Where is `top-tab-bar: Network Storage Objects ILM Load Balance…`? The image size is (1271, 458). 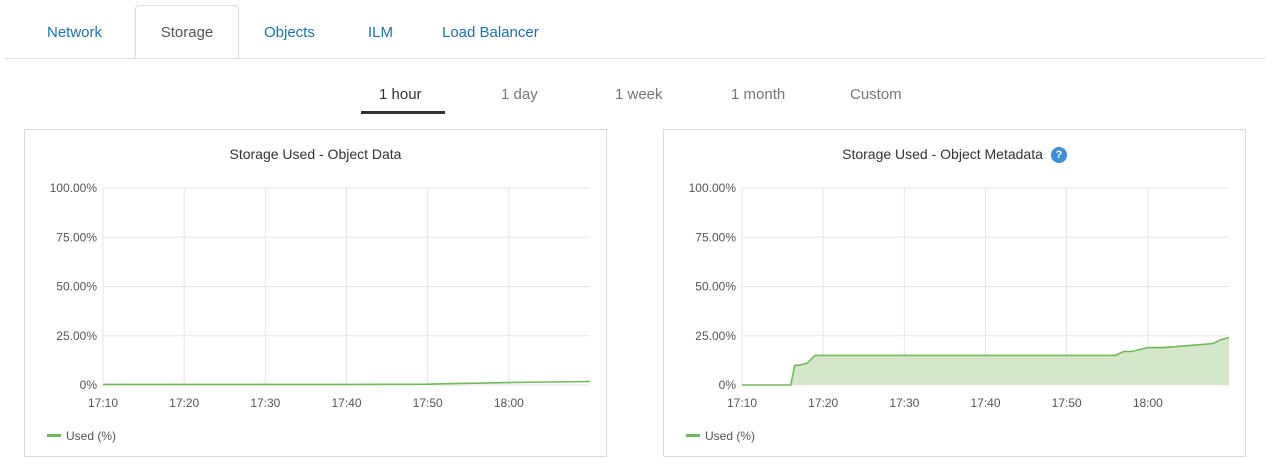
top-tab-bar: Network Storage Objects ILM Load Balance… is located at coordinates (635, 29).